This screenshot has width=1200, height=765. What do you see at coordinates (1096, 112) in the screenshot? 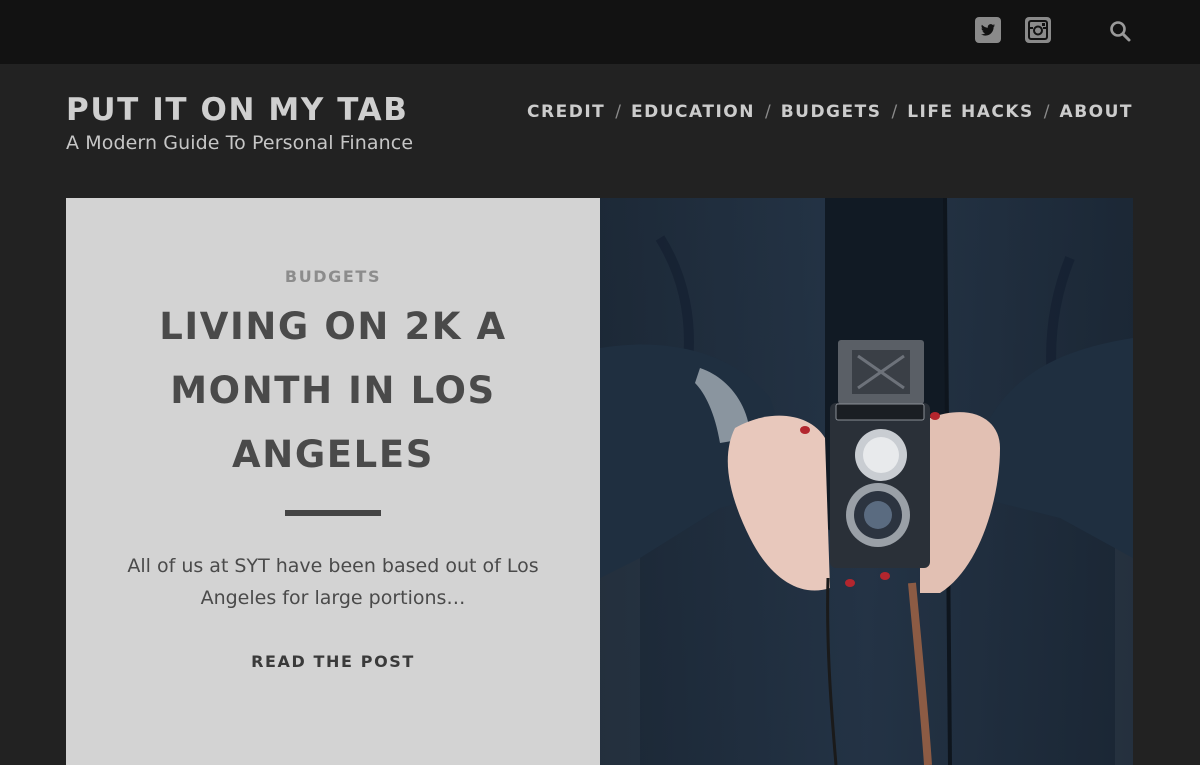
I see `nav-item-about: ABOUT` at bounding box center [1096, 112].